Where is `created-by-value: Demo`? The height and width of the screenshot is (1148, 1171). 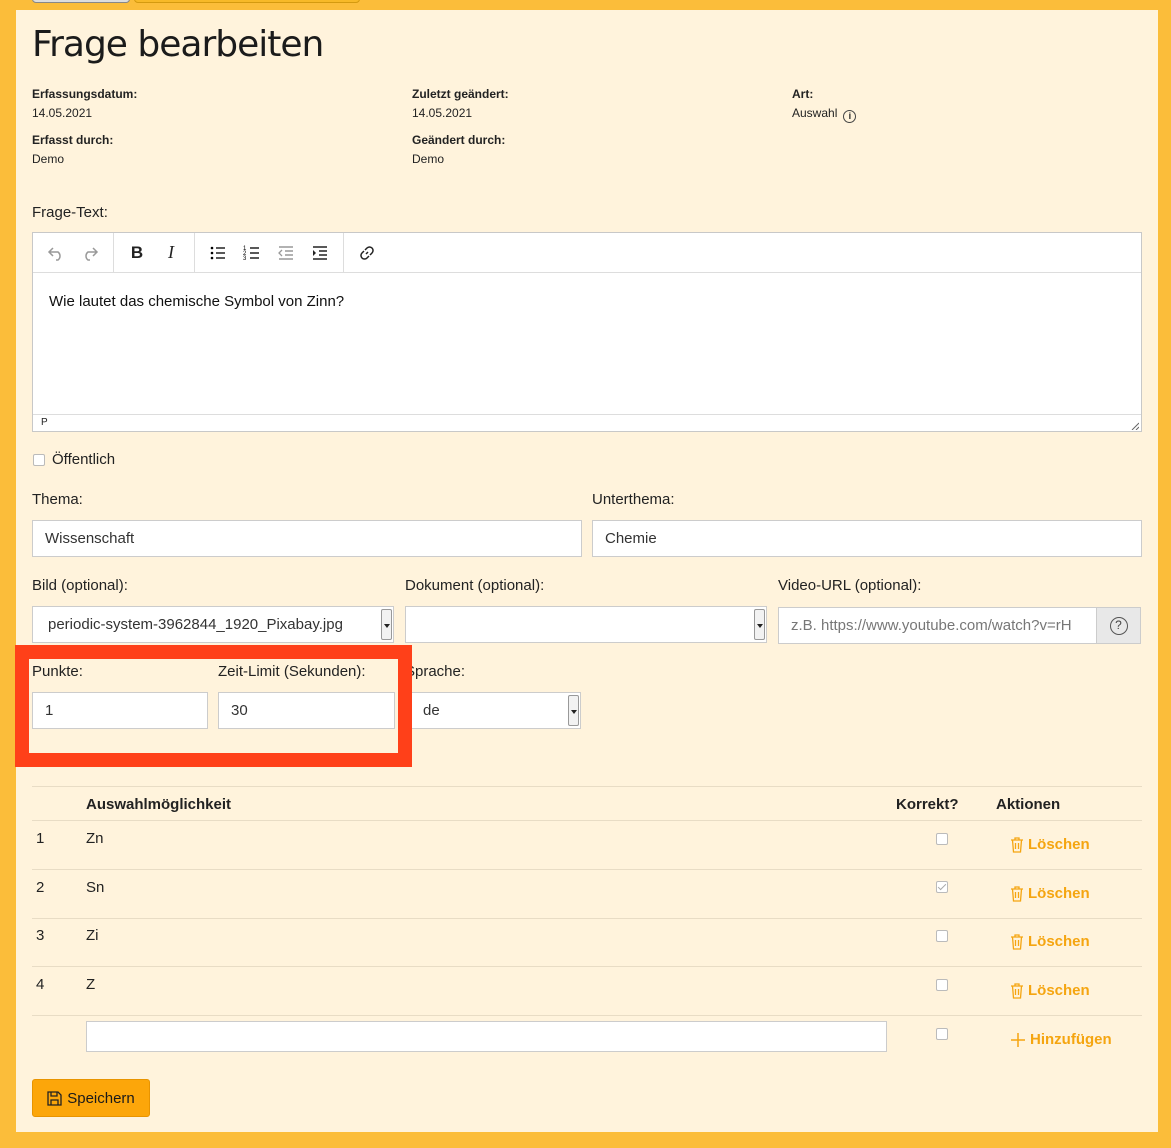 created-by-value: Demo is located at coordinates (48, 159).